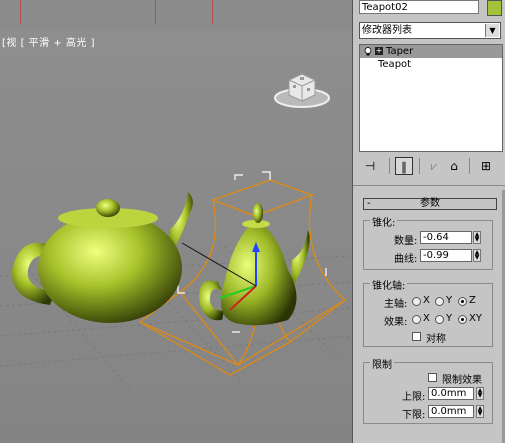 The height and width of the screenshot is (443, 505). I want to click on radio-label: XY, so click(475, 318).